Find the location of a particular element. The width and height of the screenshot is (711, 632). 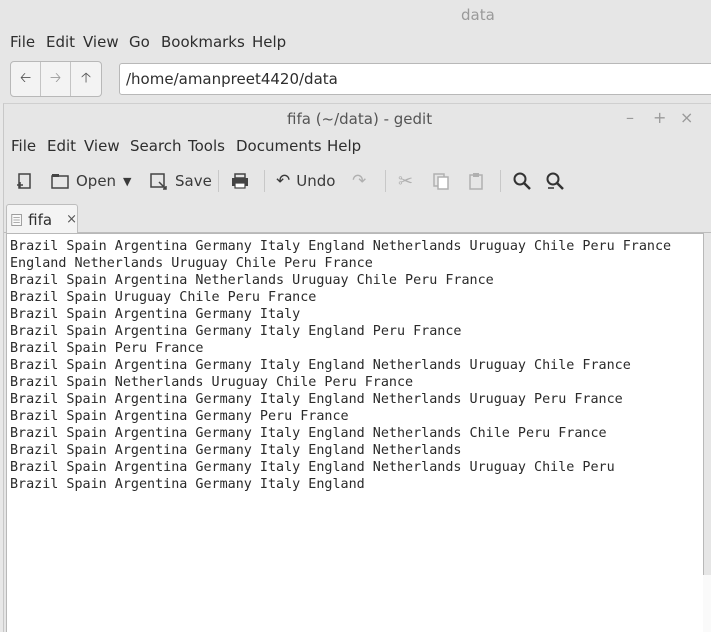

background-edge is located at coordinates (707, 603).